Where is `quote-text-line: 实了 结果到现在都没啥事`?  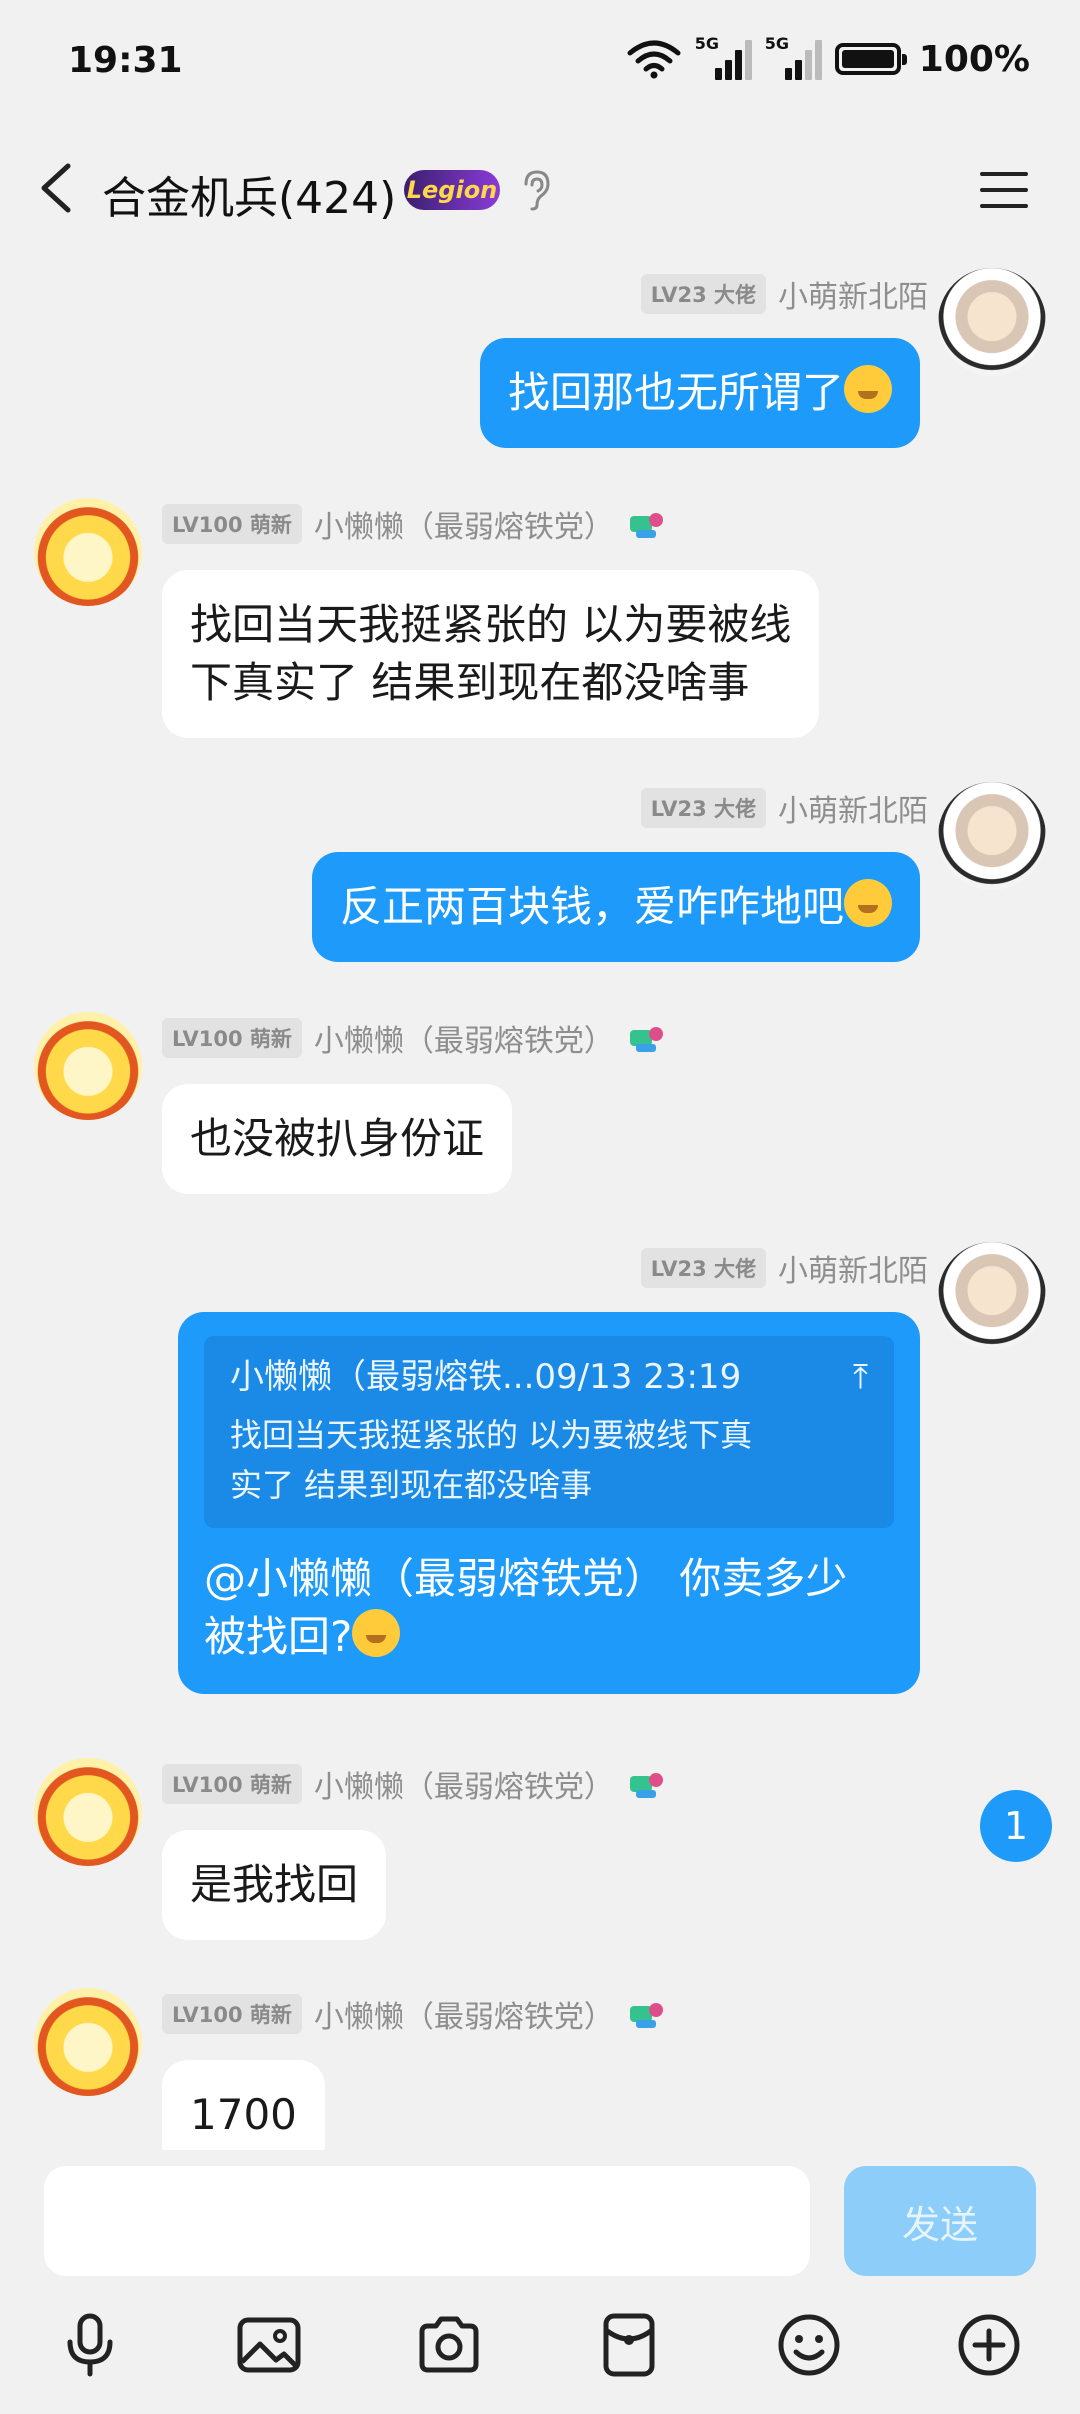
quote-text-line: 实了 结果到现在都没啥事 is located at coordinates (411, 1485).